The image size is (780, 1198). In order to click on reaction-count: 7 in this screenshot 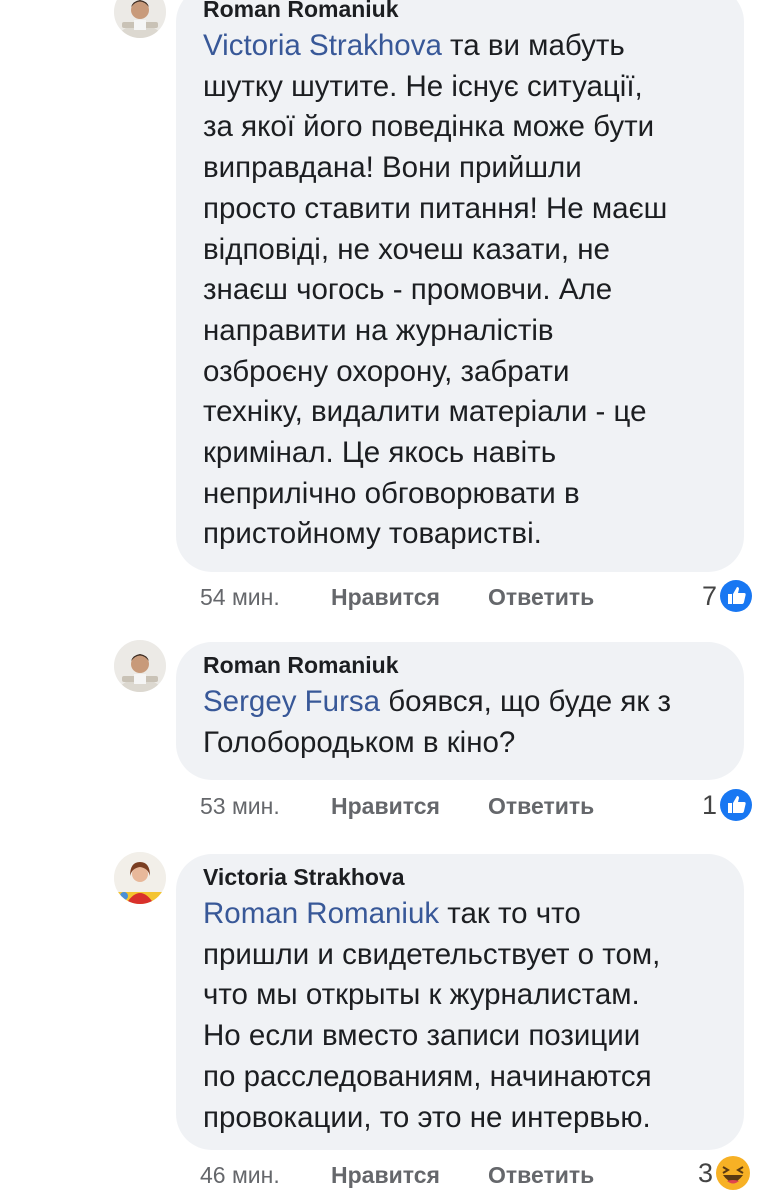, I will do `click(710, 595)`.